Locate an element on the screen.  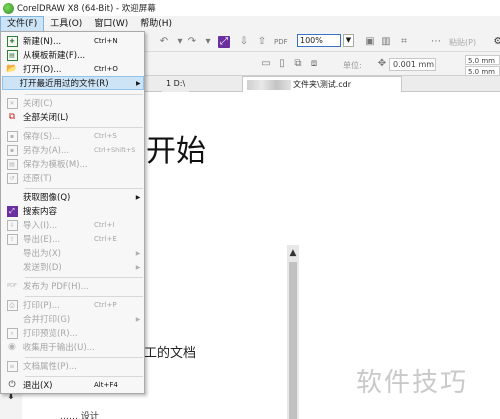
paste-label: 粘贴(P) is located at coordinates (463, 42).